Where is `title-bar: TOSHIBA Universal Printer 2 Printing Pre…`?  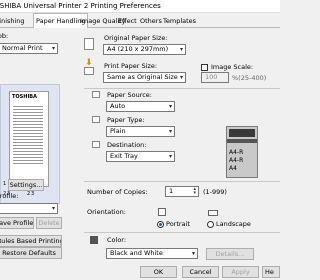 title-bar: TOSHIBA Universal Printer 2 Printing Pre… is located at coordinates (140, 6).